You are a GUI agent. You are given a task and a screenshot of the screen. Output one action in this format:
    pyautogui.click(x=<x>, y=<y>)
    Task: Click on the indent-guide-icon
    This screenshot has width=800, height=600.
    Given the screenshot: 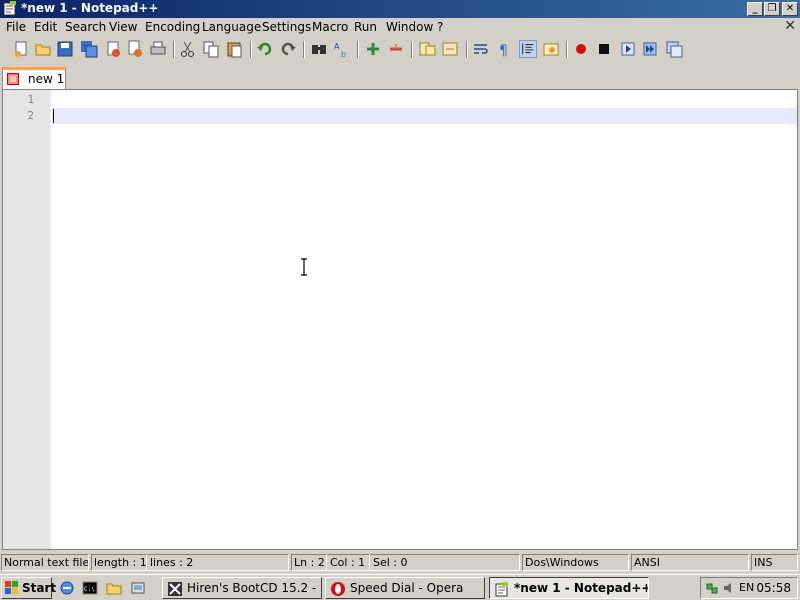 What is the action you would take?
    pyautogui.click(x=528, y=49)
    